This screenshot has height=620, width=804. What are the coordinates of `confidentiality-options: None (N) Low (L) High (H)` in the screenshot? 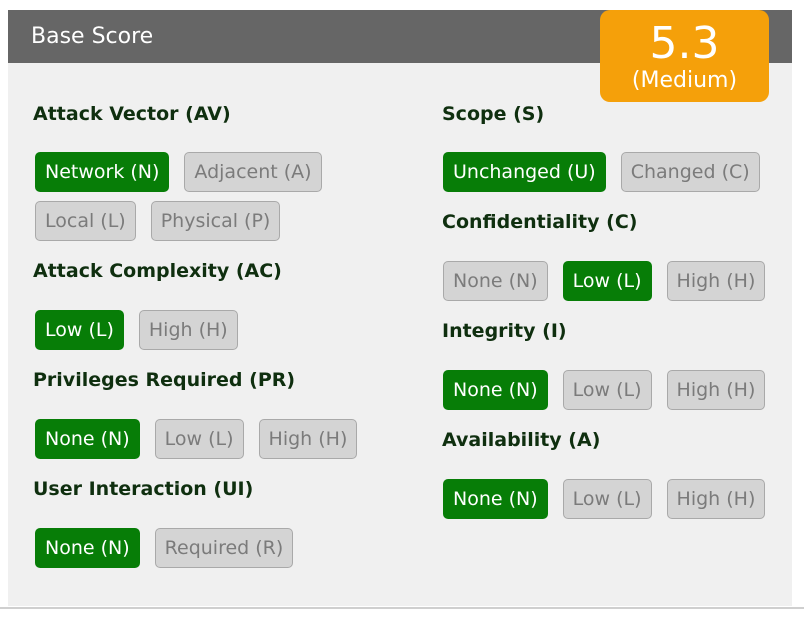 It's located at (604, 281).